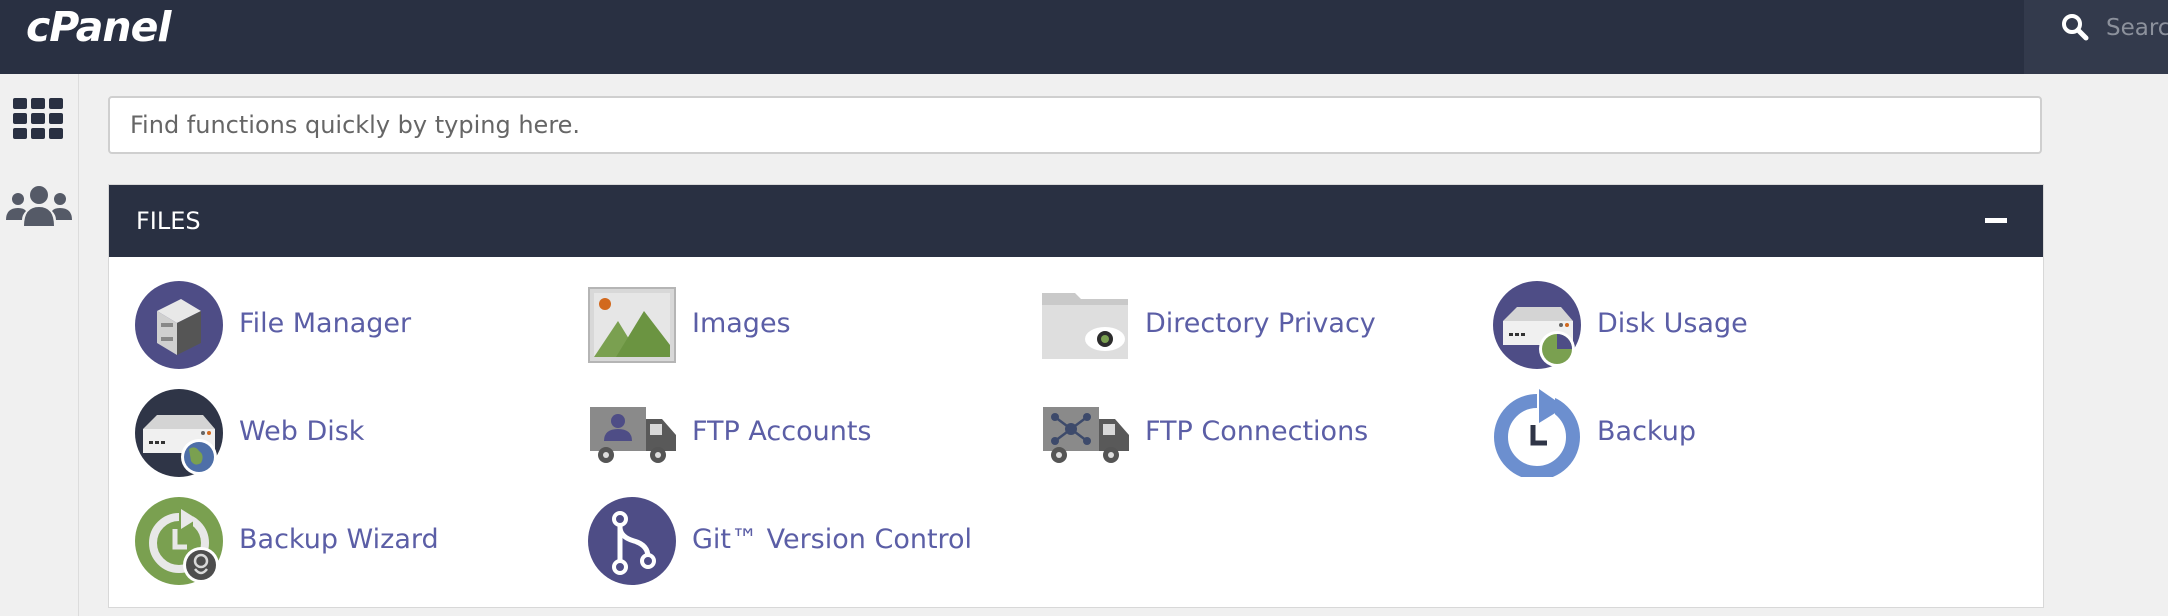 The height and width of the screenshot is (616, 2168). I want to click on users-icon, so click(39, 208).